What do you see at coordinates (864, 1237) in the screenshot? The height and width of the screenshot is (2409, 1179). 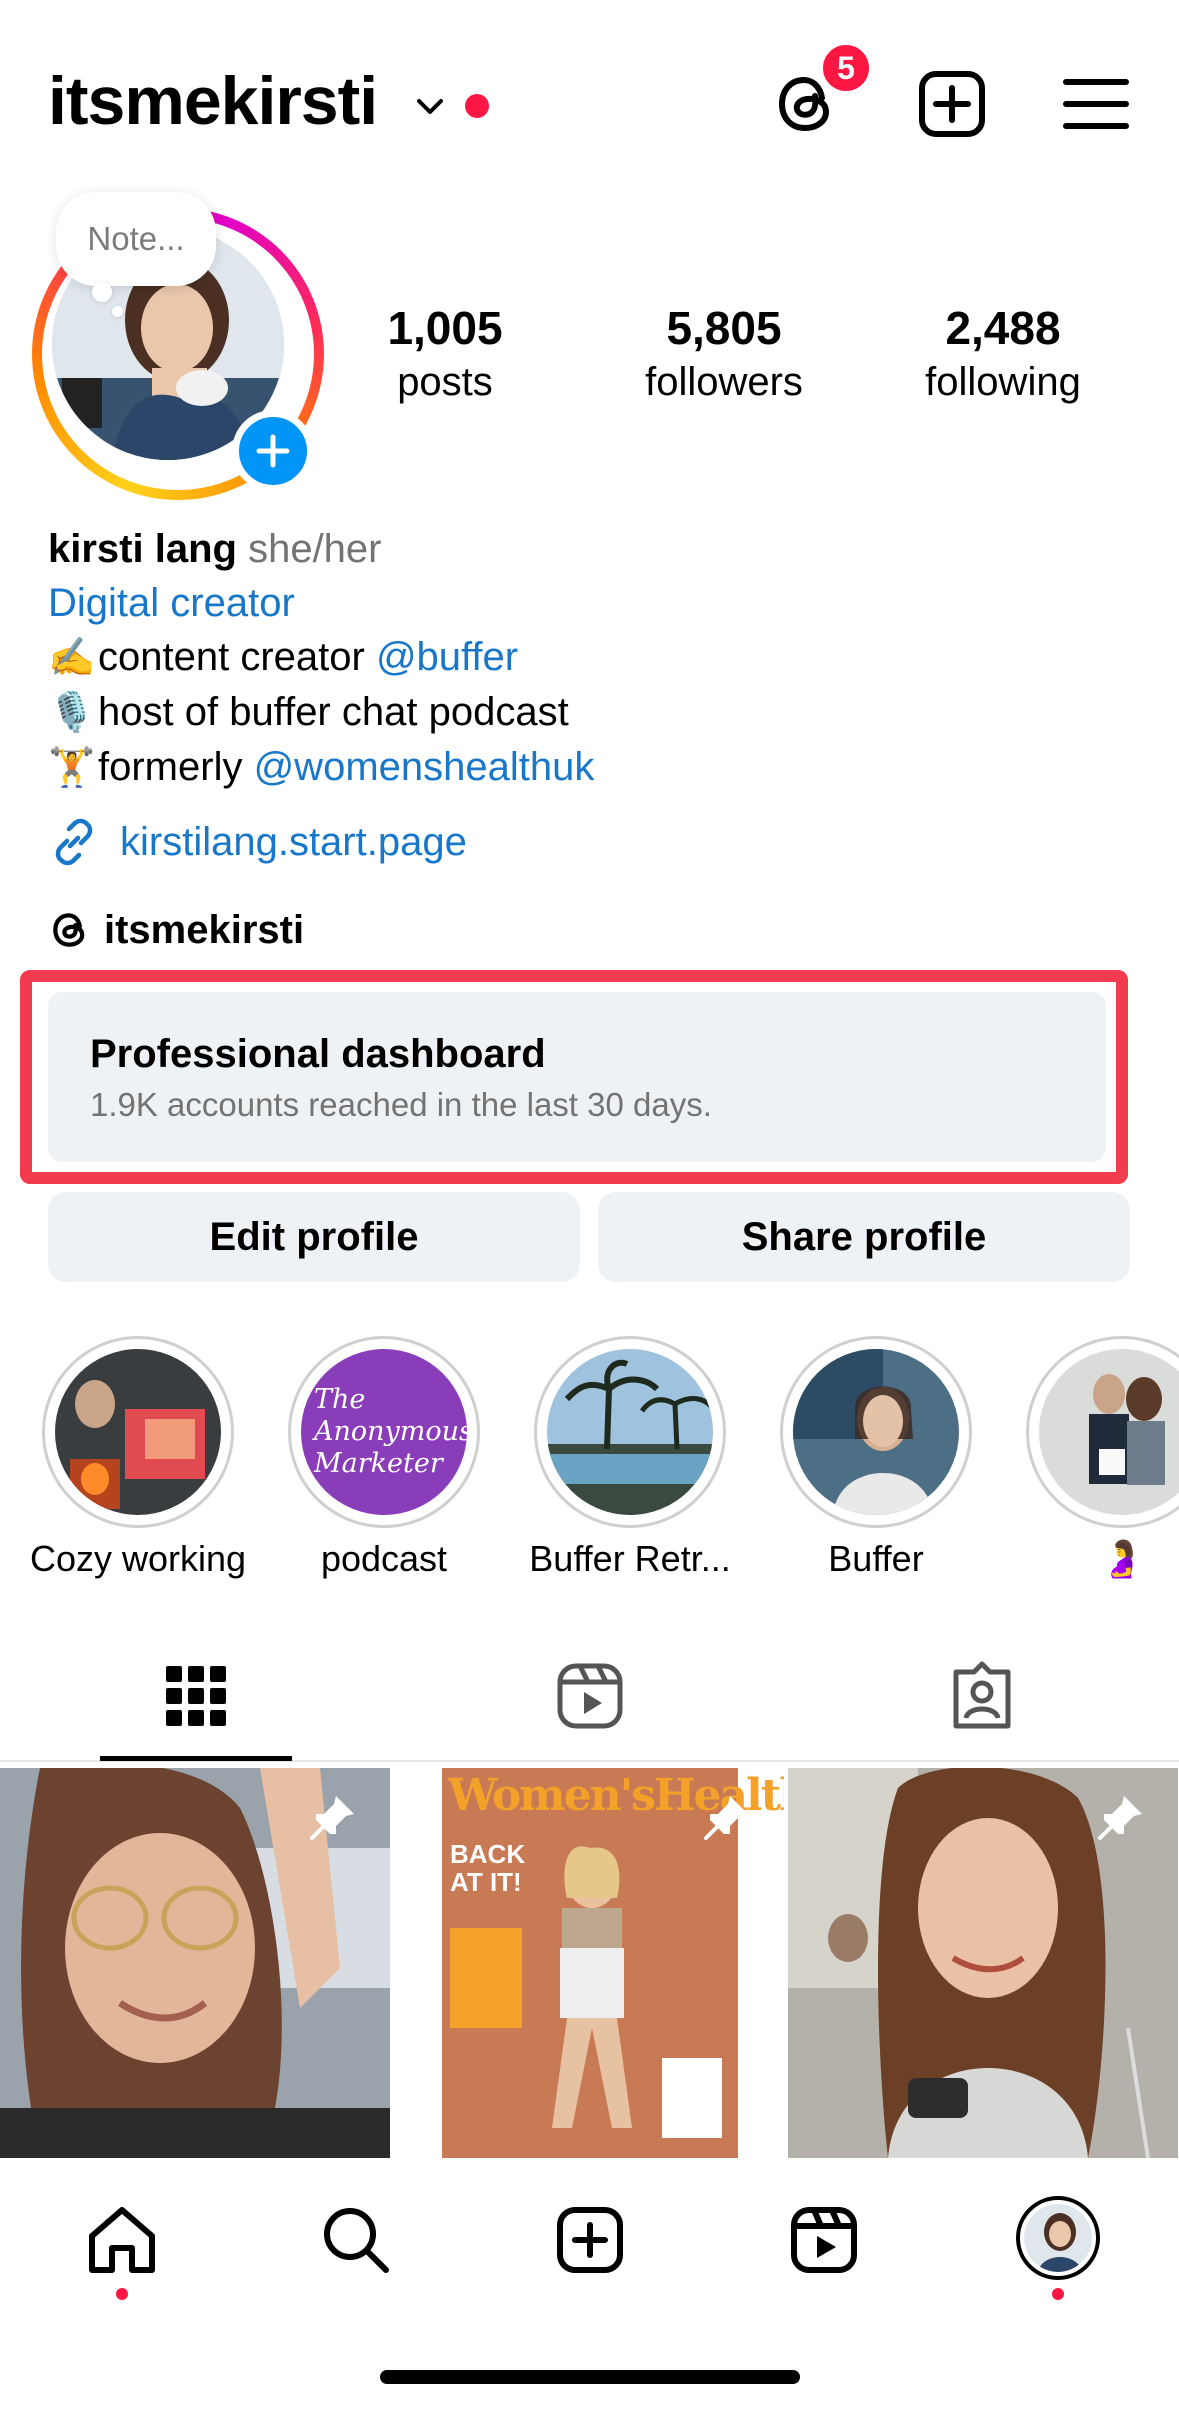 I see `share-profile-button: Share profile` at bounding box center [864, 1237].